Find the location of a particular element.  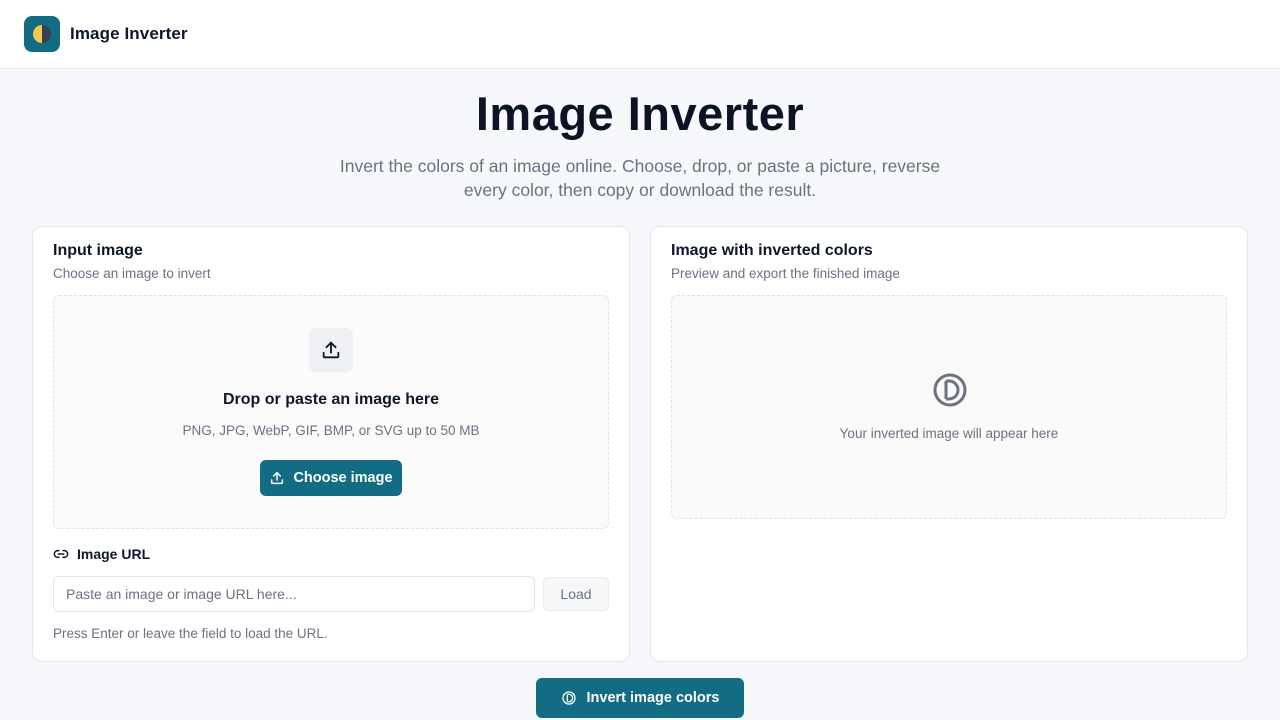

input-card-subtitle: Choose an image to invert is located at coordinates (132, 273).